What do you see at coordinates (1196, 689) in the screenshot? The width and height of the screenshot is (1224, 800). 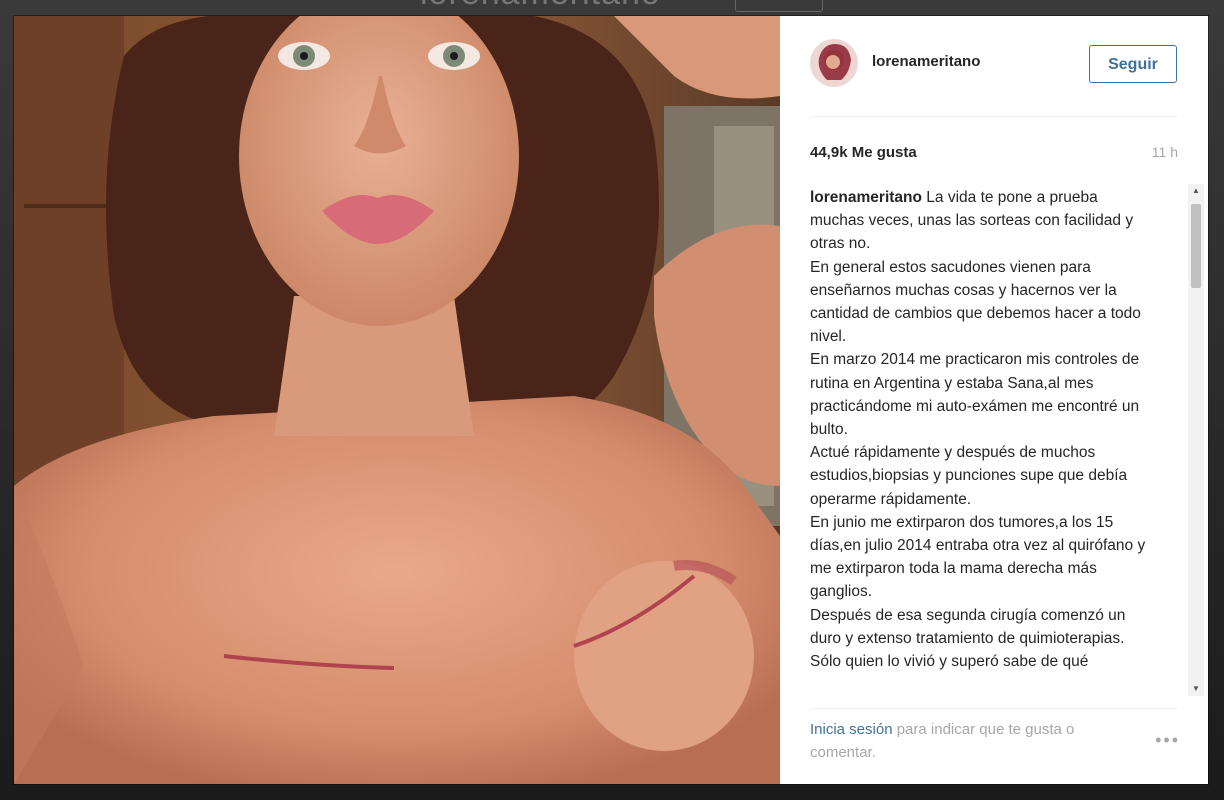 I see `scroll-down-arrow-icon: ▼` at bounding box center [1196, 689].